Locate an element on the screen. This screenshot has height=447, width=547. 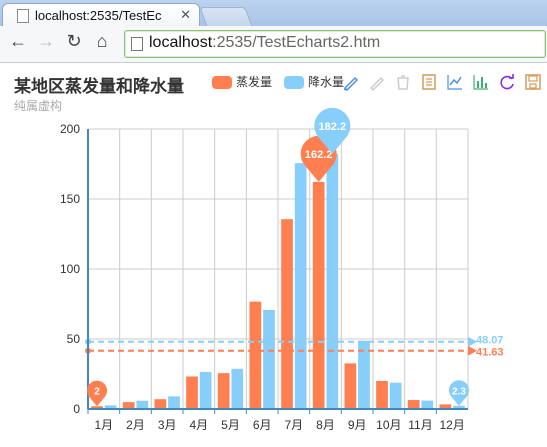
min-marker: 2 is located at coordinates (97, 393).